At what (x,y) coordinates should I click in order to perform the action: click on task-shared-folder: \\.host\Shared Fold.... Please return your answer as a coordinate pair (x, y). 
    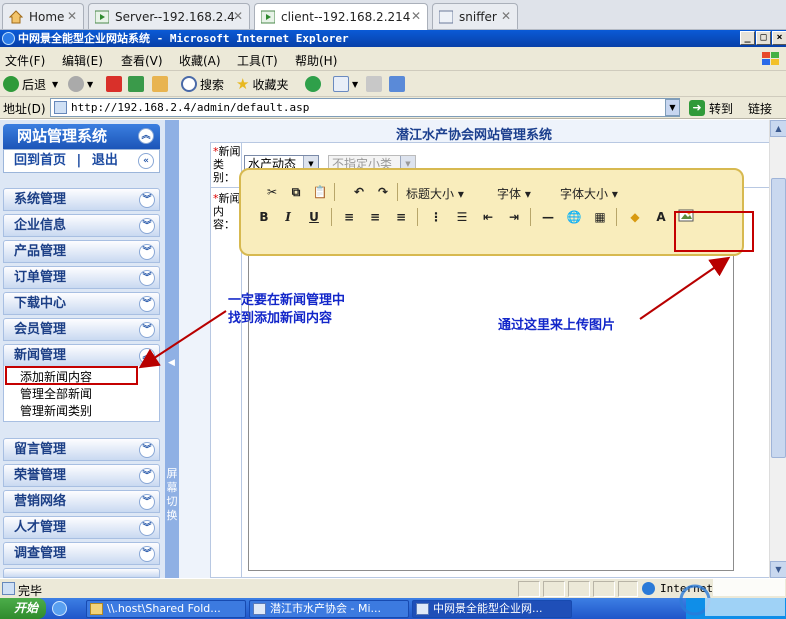
    Looking at the image, I should click on (166, 609).